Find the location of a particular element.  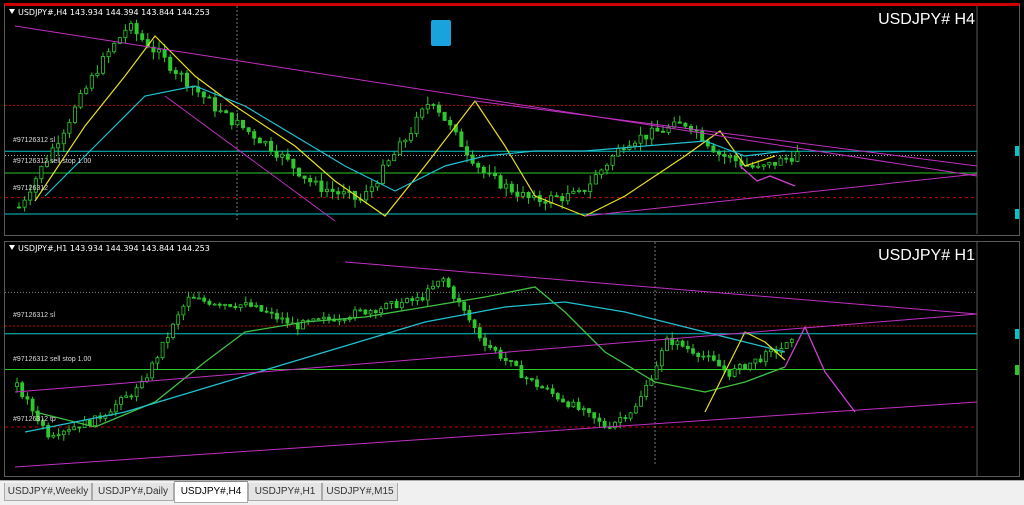

chart_h1-price-tag is located at coordinates (1017, 333).